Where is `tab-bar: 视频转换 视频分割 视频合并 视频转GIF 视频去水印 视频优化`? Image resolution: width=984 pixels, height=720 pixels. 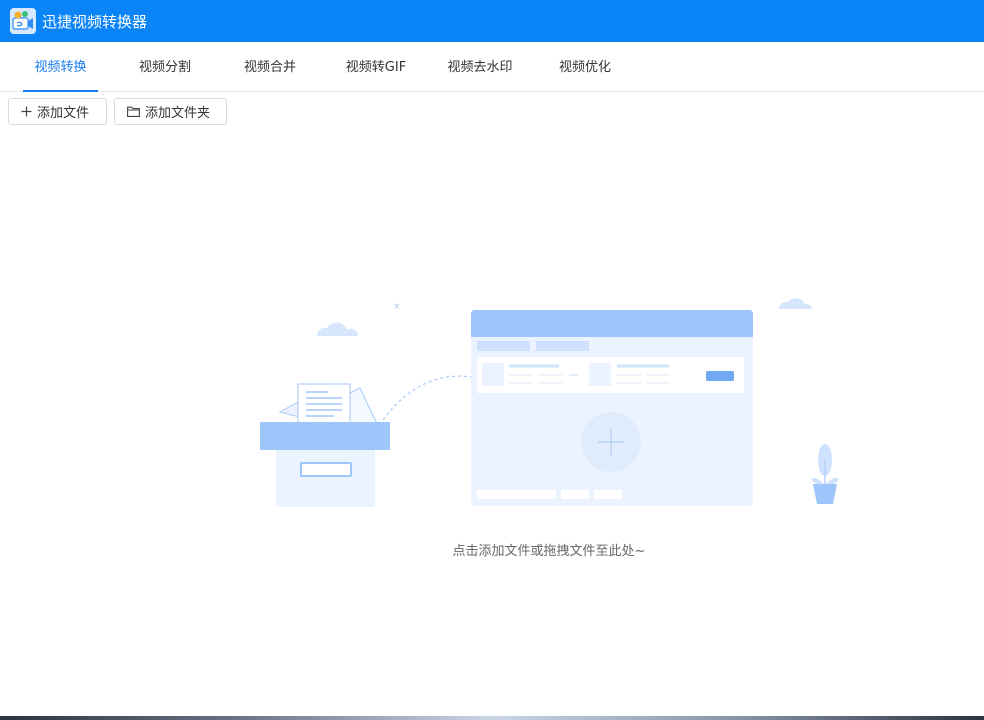
tab-bar: 视频转换 视频分割 视频合并 视频转GIF 视频去水印 视频优化 is located at coordinates (492, 67).